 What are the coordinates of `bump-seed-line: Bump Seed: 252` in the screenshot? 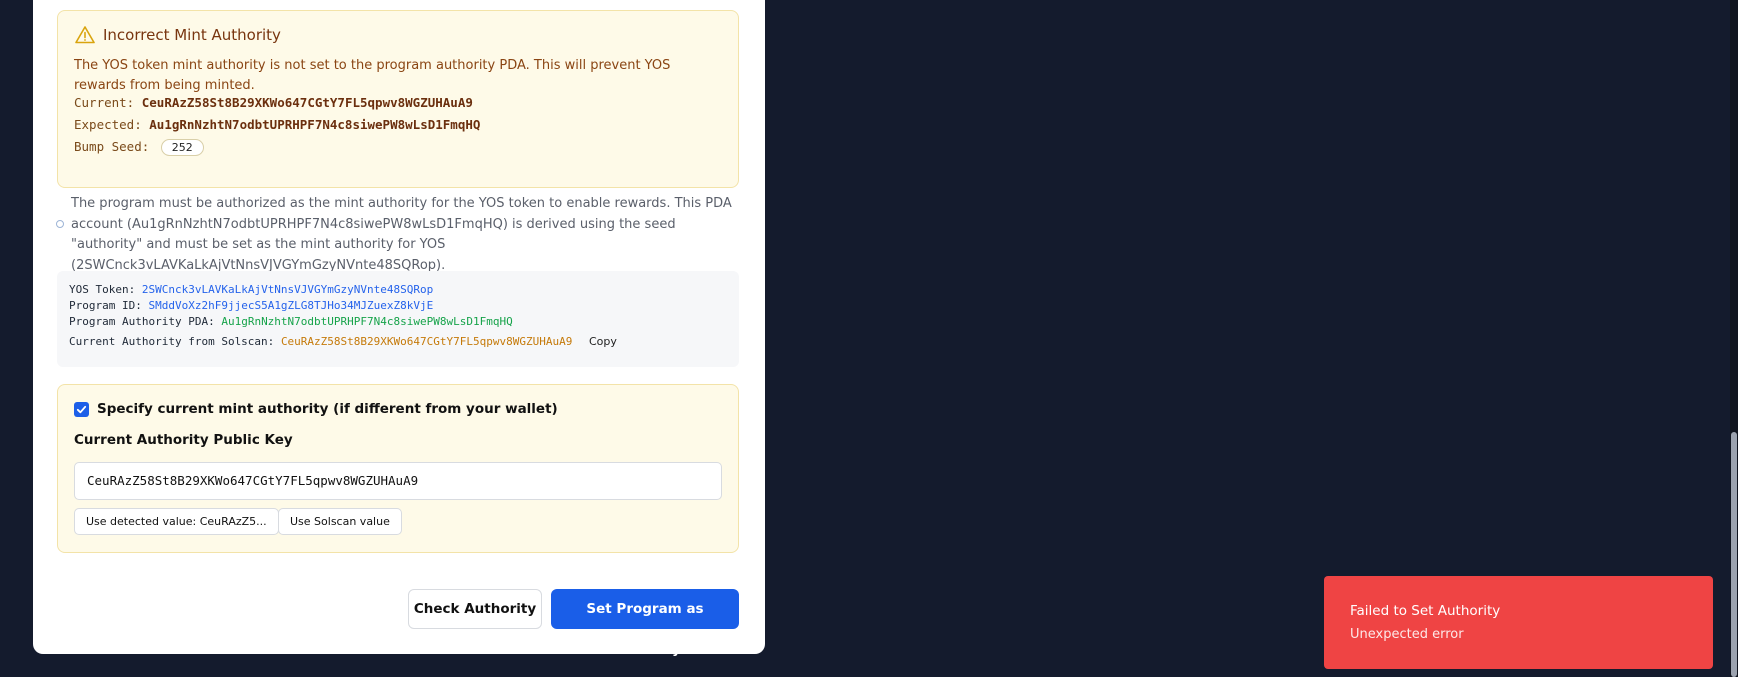 It's located at (139, 147).